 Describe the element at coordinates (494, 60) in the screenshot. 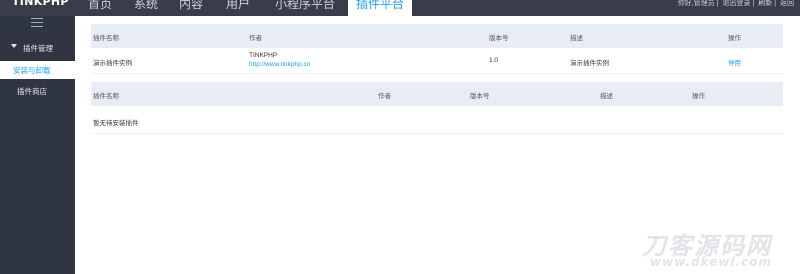

I see `plugin-version: 1.0` at that location.